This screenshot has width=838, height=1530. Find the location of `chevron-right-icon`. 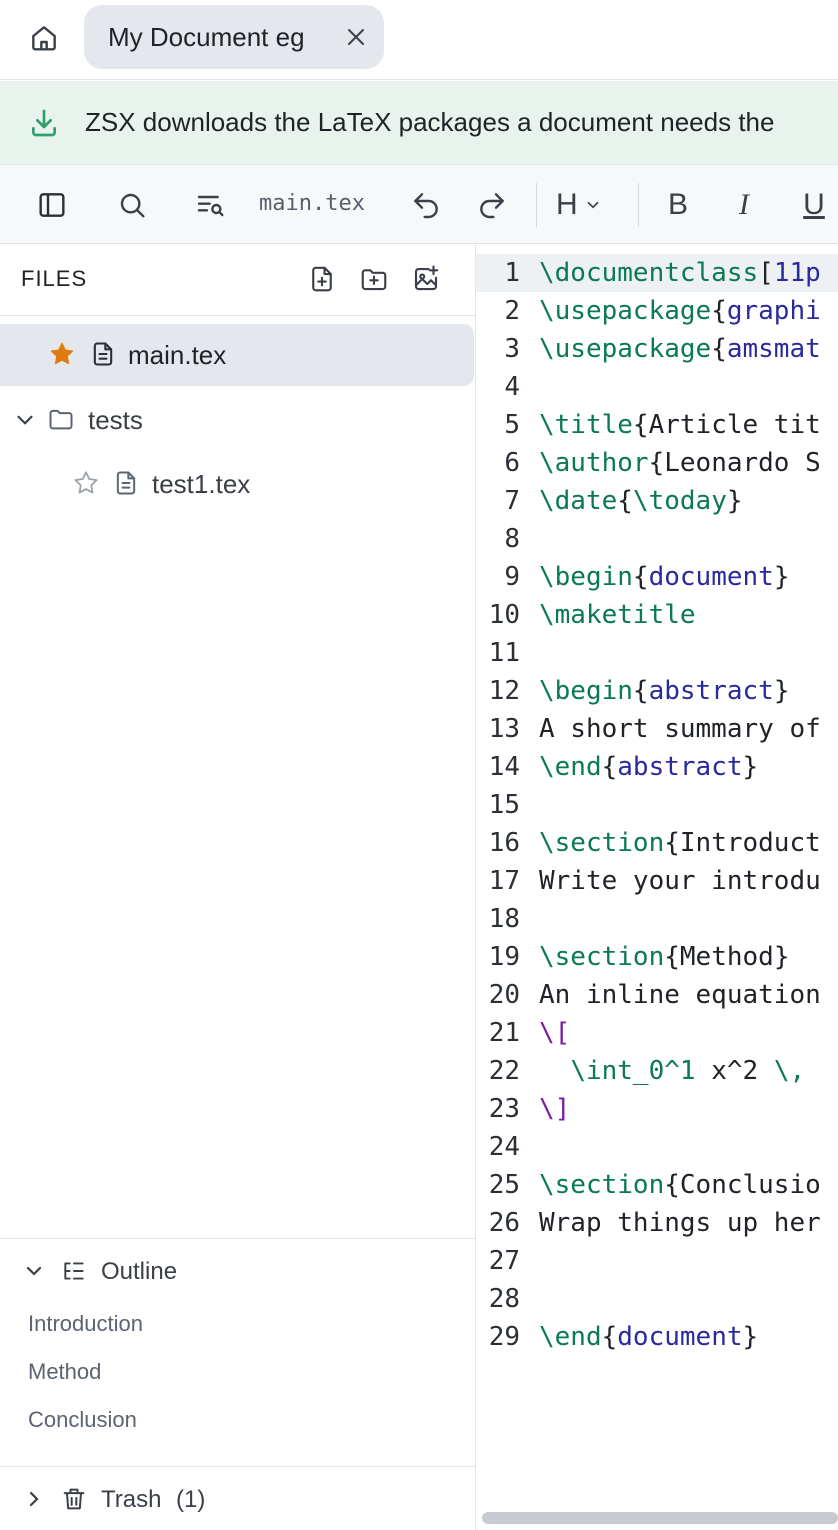

chevron-right-icon is located at coordinates (34, 1499).